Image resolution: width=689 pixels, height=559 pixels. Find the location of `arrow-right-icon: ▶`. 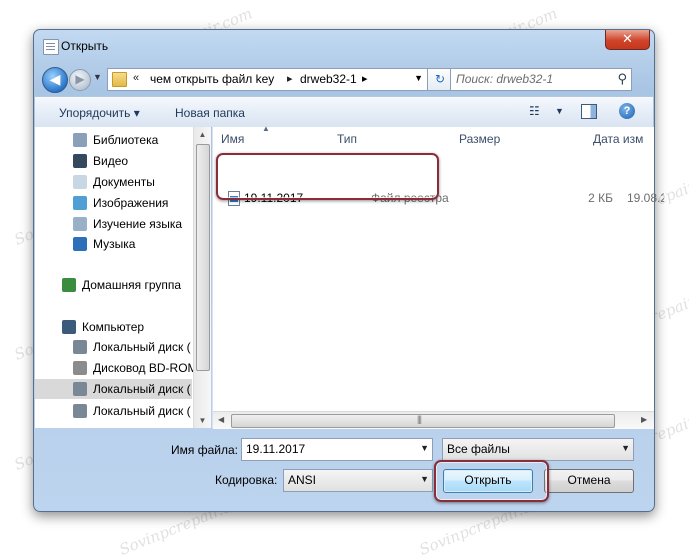

arrow-right-icon: ▶ is located at coordinates (80, 79).